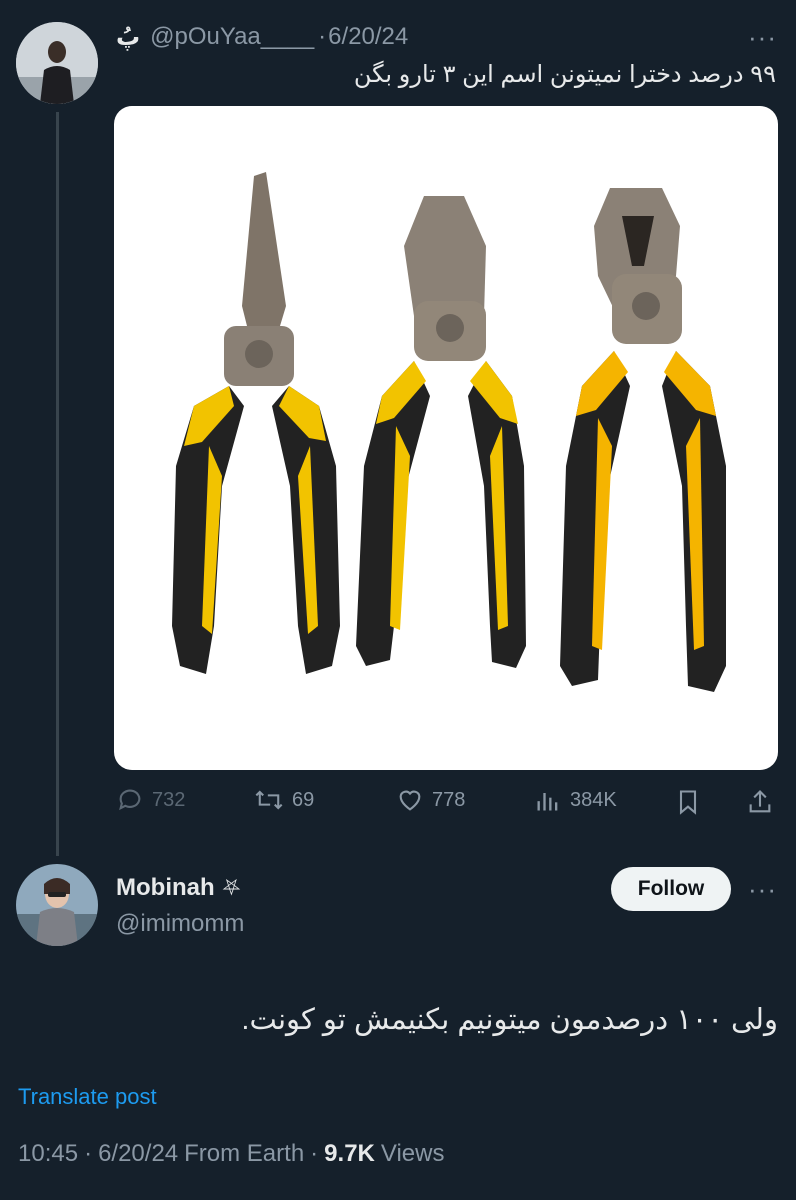  Describe the element at coordinates (48, 1154) in the screenshot. I see `tweet-time: 10:45` at that location.